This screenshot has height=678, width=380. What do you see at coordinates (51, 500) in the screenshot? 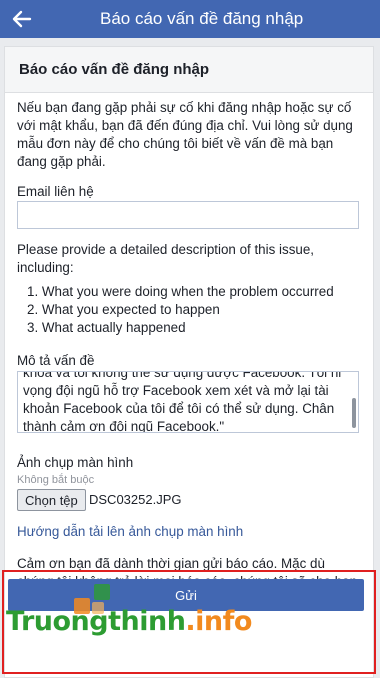
I see `choose-file-button: Chọn tệp` at bounding box center [51, 500].